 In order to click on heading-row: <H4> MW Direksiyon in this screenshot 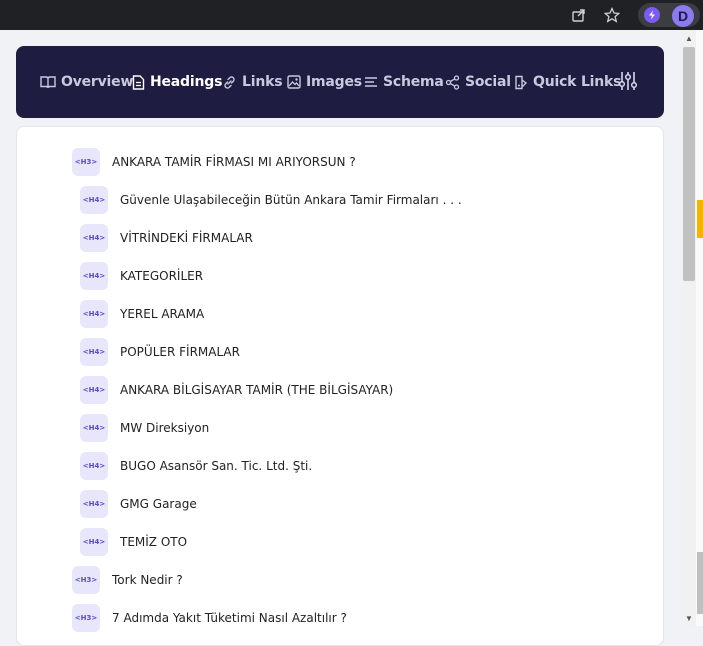, I will do `click(144, 428)`.